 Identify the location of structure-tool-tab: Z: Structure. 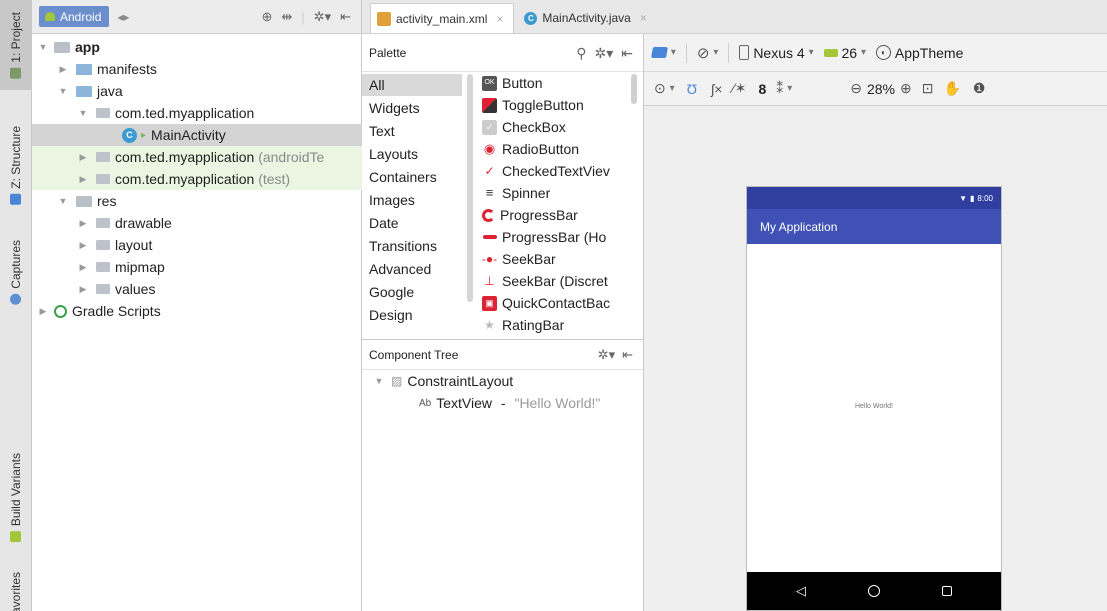
(16, 165).